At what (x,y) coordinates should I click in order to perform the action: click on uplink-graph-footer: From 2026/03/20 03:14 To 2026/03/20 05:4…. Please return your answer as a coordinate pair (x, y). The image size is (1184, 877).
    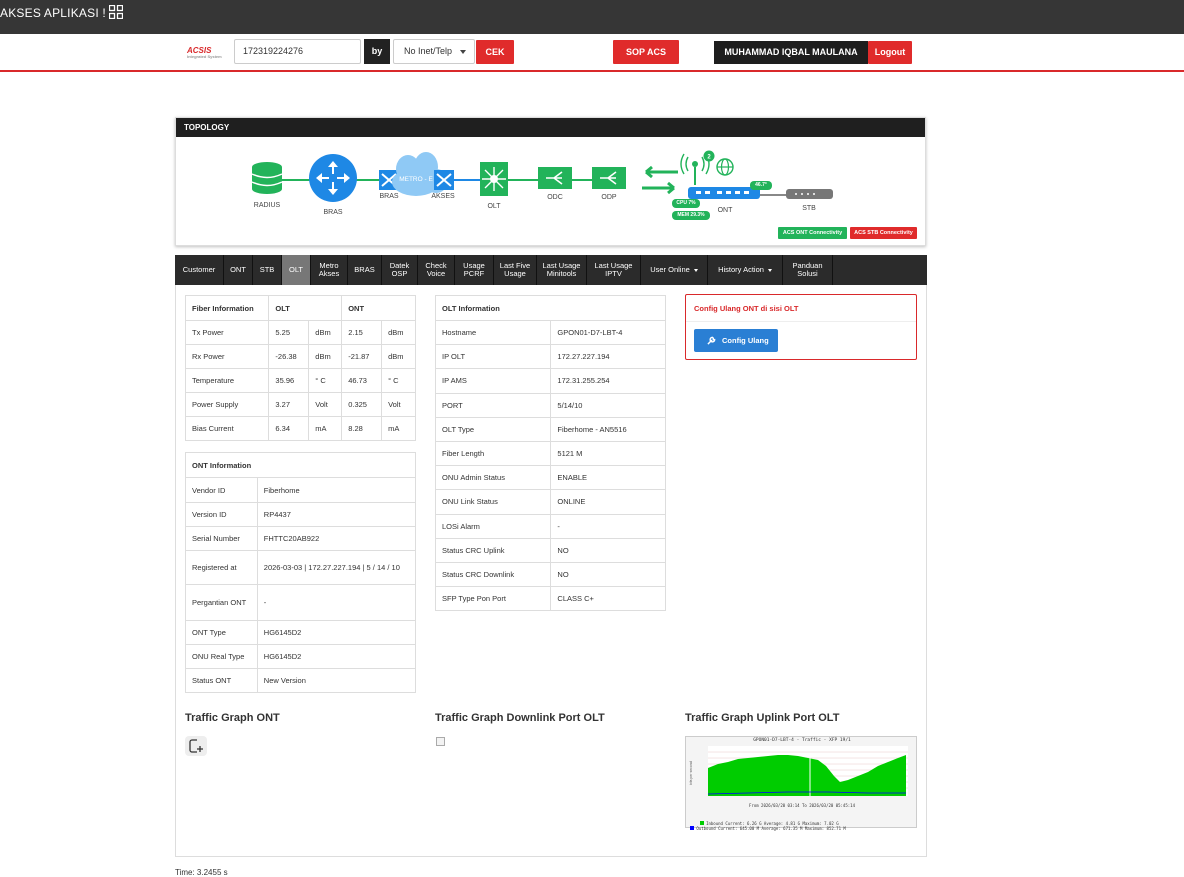
    Looking at the image, I should click on (802, 805).